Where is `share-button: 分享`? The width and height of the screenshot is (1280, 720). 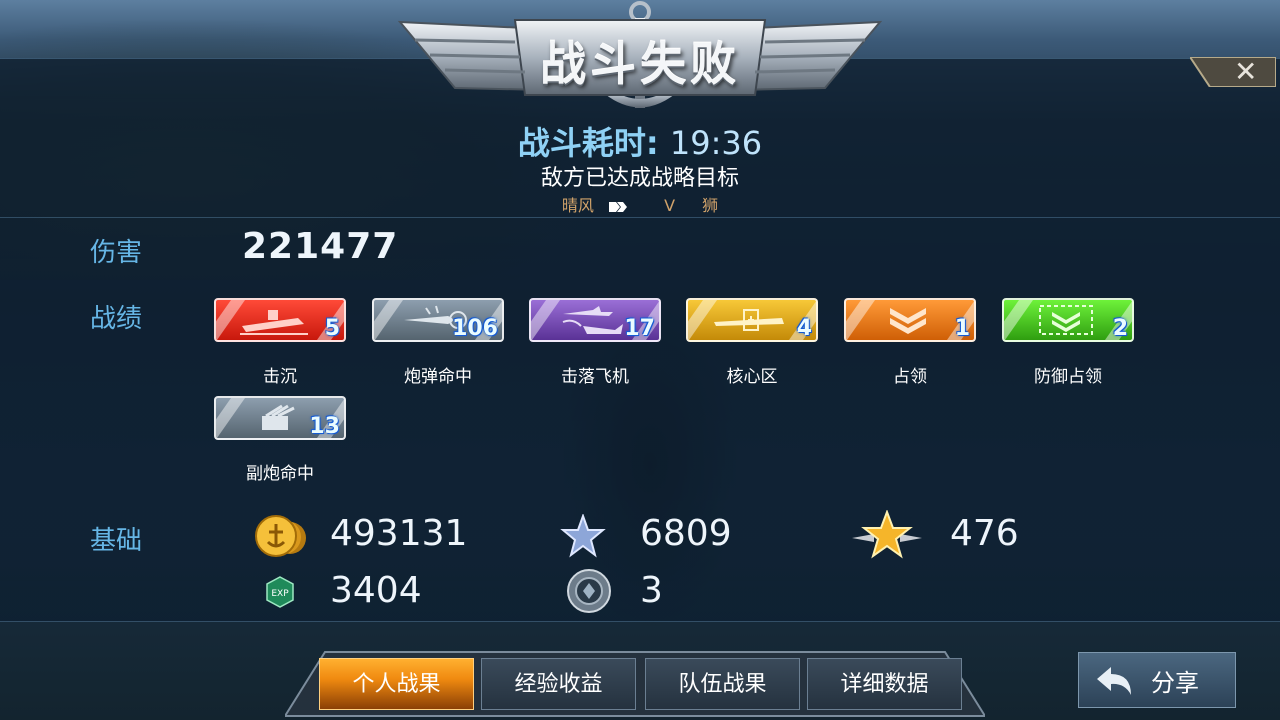
share-button: 分享 is located at coordinates (1157, 680).